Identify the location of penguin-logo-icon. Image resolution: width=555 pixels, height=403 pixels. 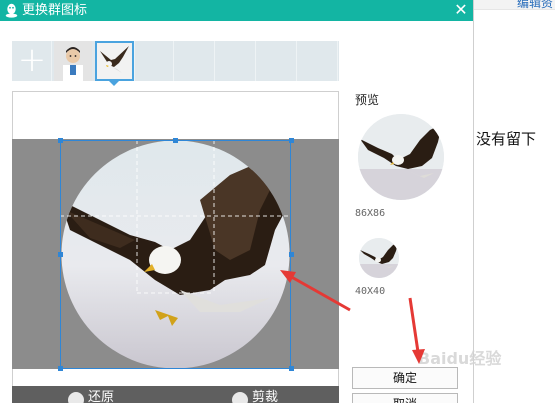
(11, 10).